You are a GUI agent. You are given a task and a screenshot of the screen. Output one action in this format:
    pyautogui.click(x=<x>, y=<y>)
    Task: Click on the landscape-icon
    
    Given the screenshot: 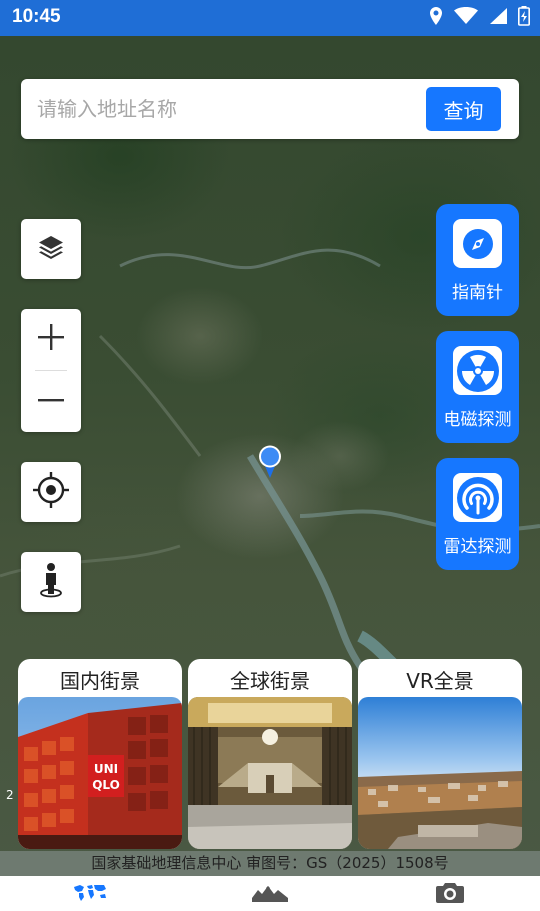 What is the action you would take?
    pyautogui.click(x=270, y=894)
    